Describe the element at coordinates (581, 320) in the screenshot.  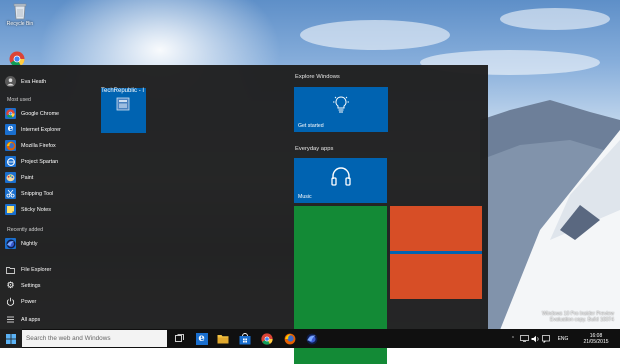
I see `watermark-line: Evaluation copy. Build 10074` at that location.